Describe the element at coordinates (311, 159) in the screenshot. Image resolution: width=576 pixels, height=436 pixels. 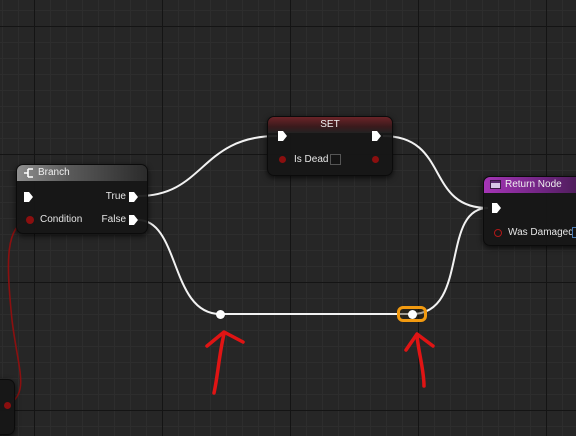
I see `set-is-dead-label: Is Dead` at that location.